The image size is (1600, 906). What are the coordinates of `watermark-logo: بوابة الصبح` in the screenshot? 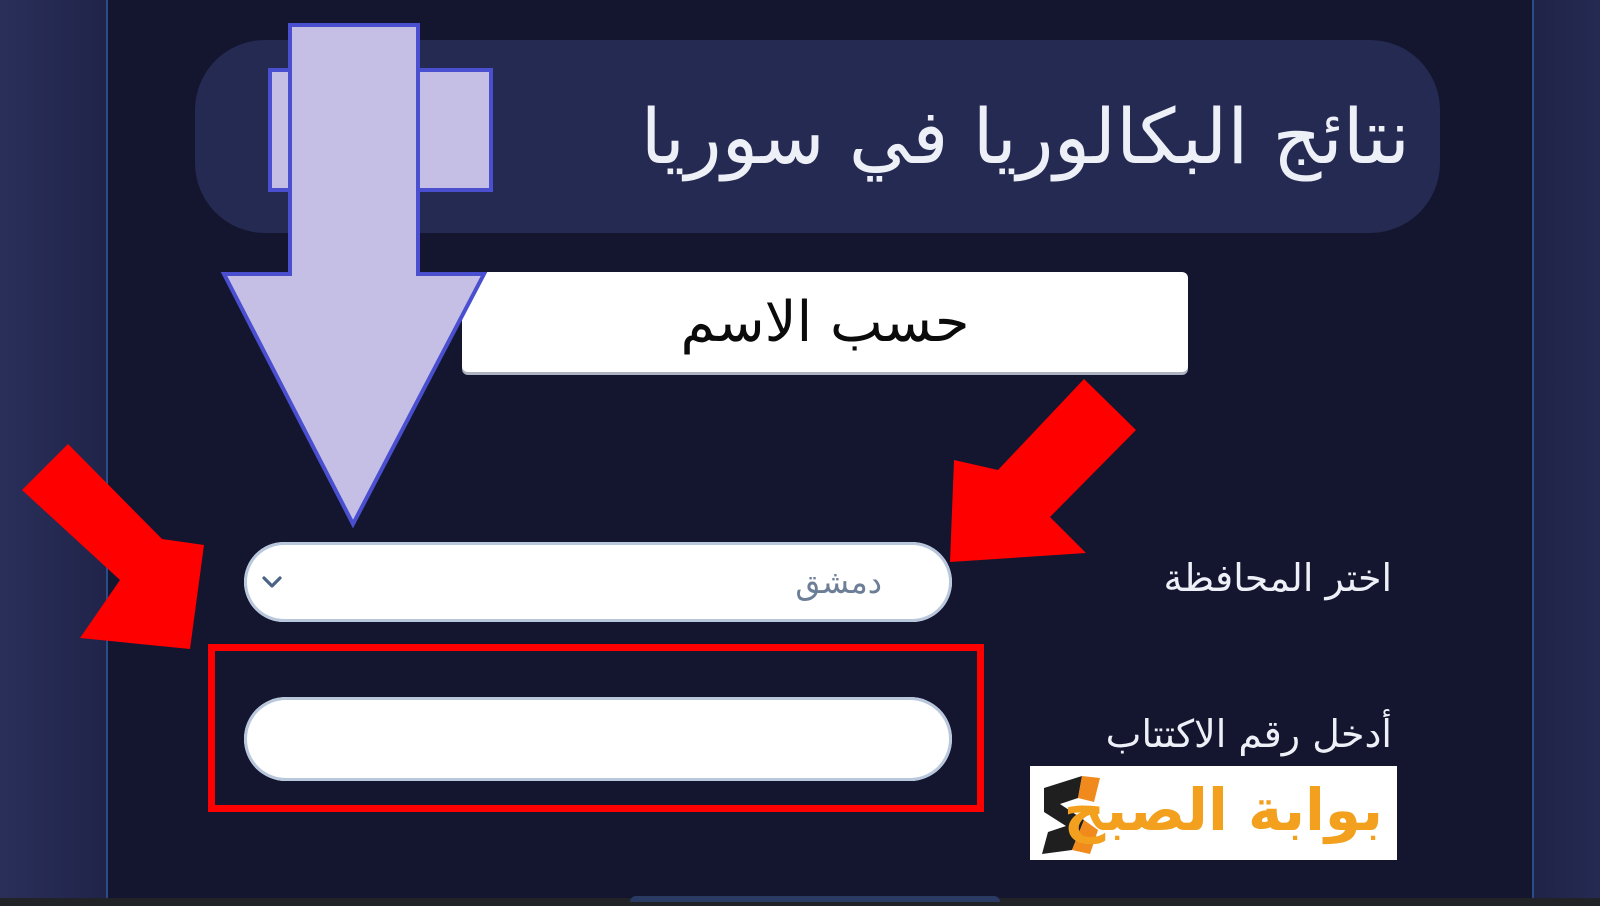 It's located at (1213, 813).